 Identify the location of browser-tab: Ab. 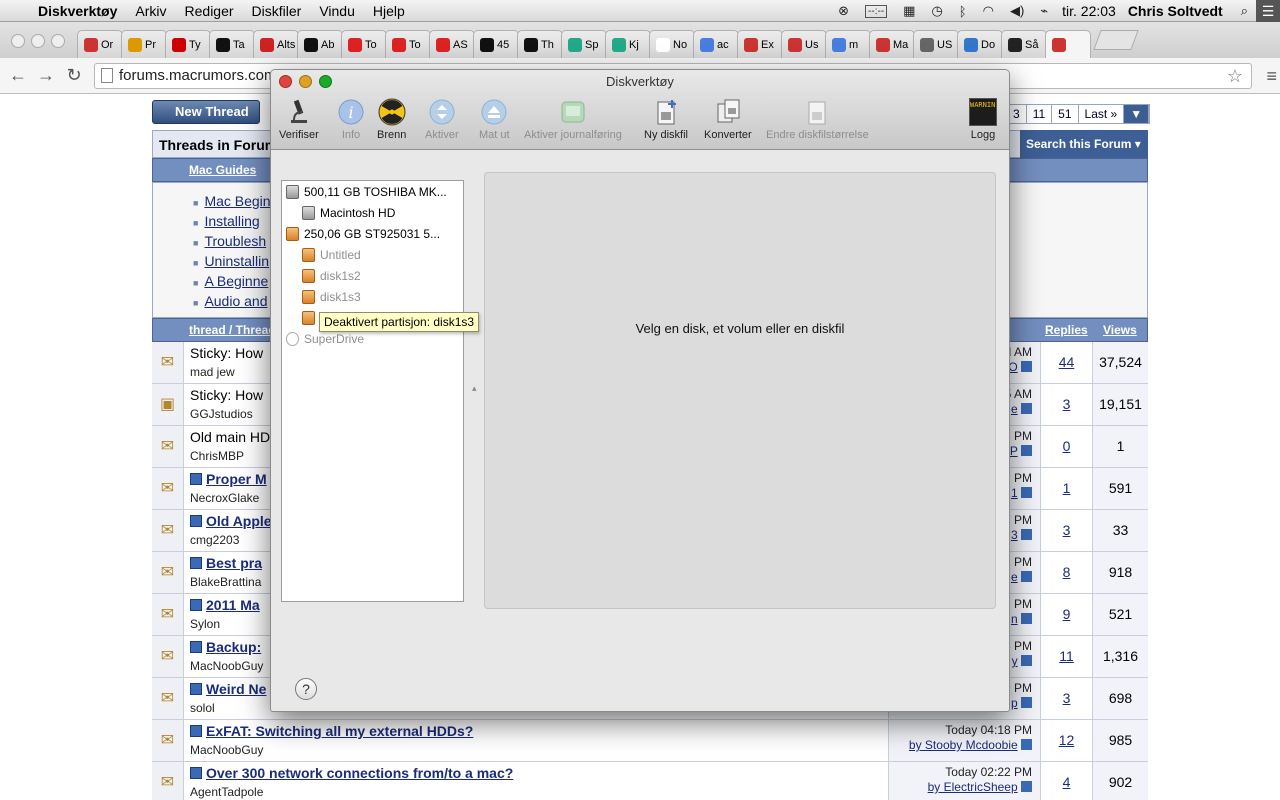
(320, 44).